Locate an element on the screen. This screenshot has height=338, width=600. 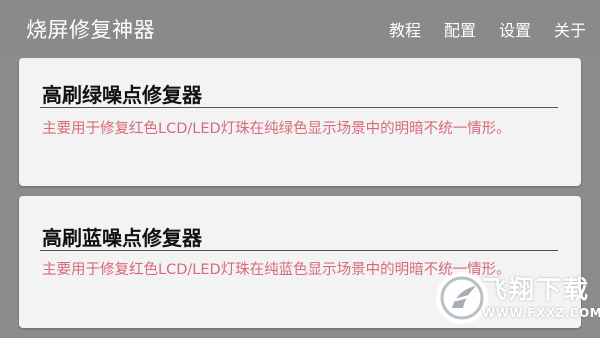
watermark-text: 飞翔下载 is located at coordinates (536, 289).